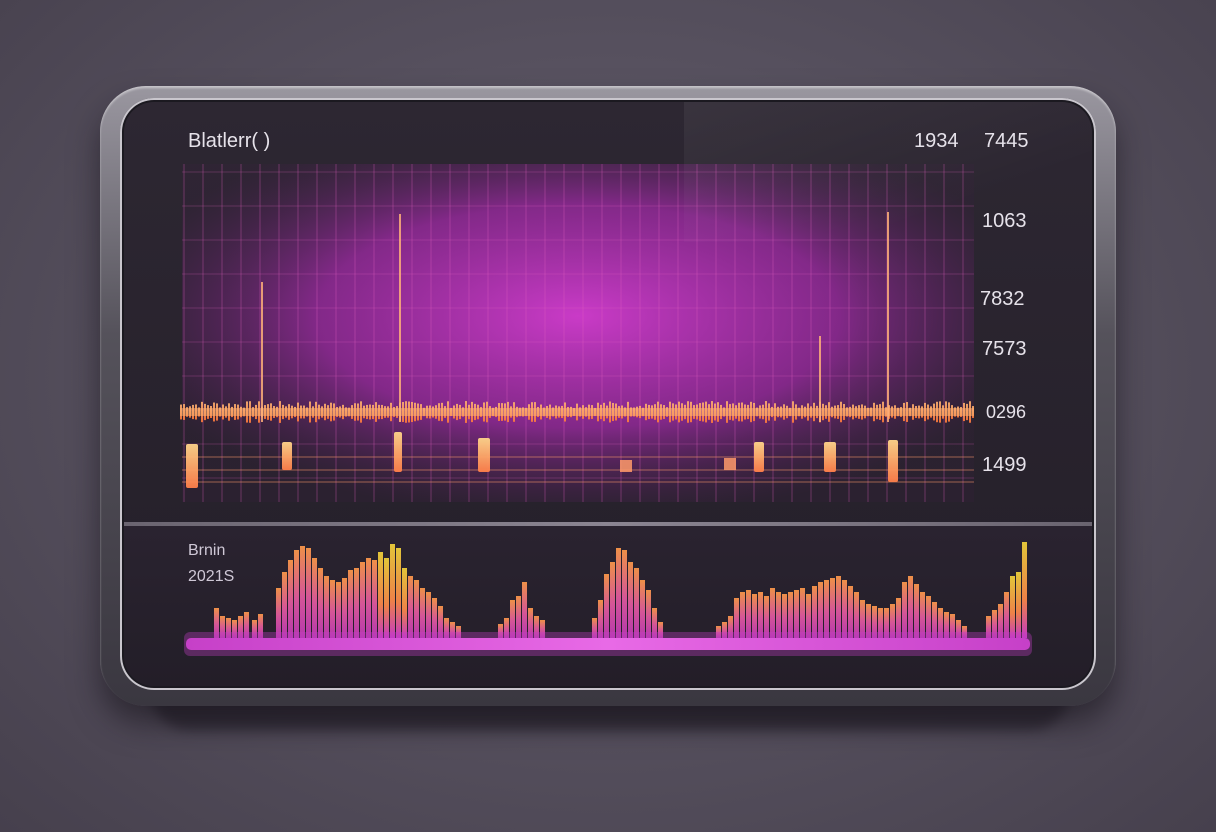  Describe the element at coordinates (1004, 221) in the screenshot. I see `right-value-1: 1063` at that location.